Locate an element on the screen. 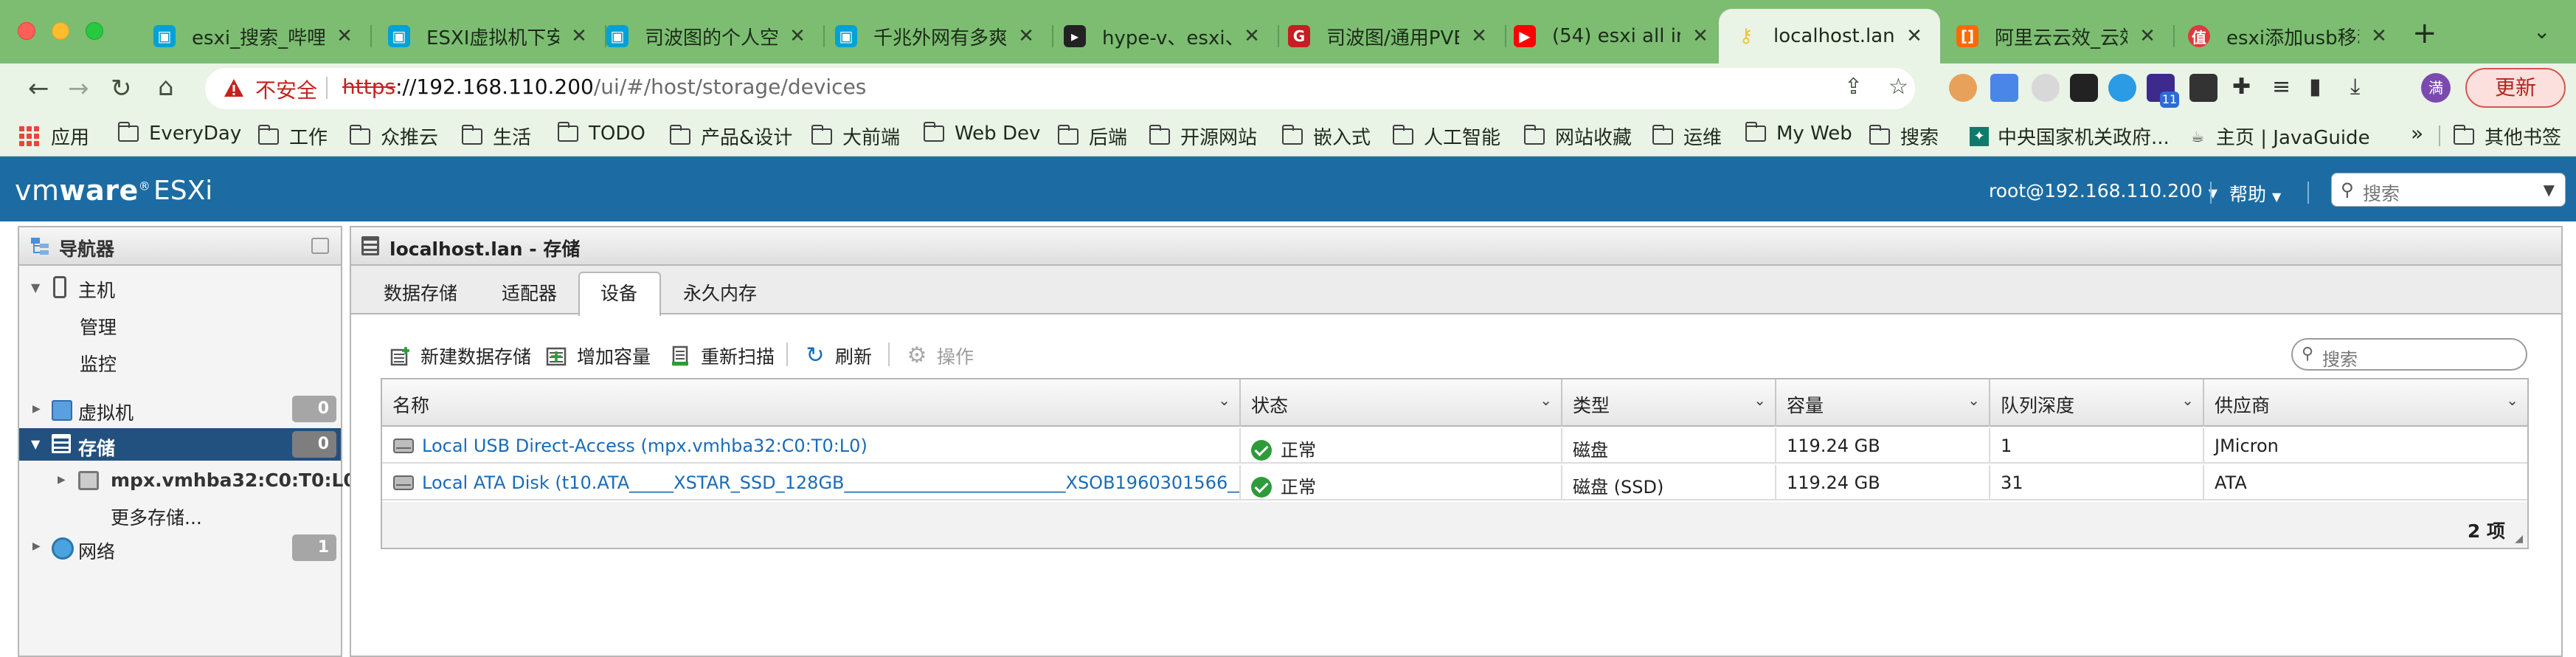 The width and height of the screenshot is (2576, 657). bookmark-folder: 后端 is located at coordinates (1092, 136).